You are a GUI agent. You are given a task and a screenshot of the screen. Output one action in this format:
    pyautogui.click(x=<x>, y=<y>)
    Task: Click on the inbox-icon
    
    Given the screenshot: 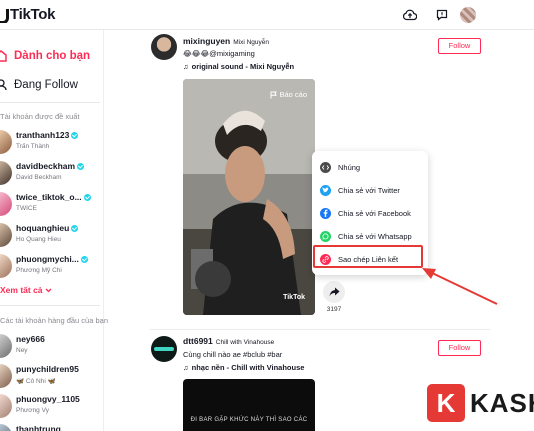 What is the action you would take?
    pyautogui.click(x=442, y=15)
    